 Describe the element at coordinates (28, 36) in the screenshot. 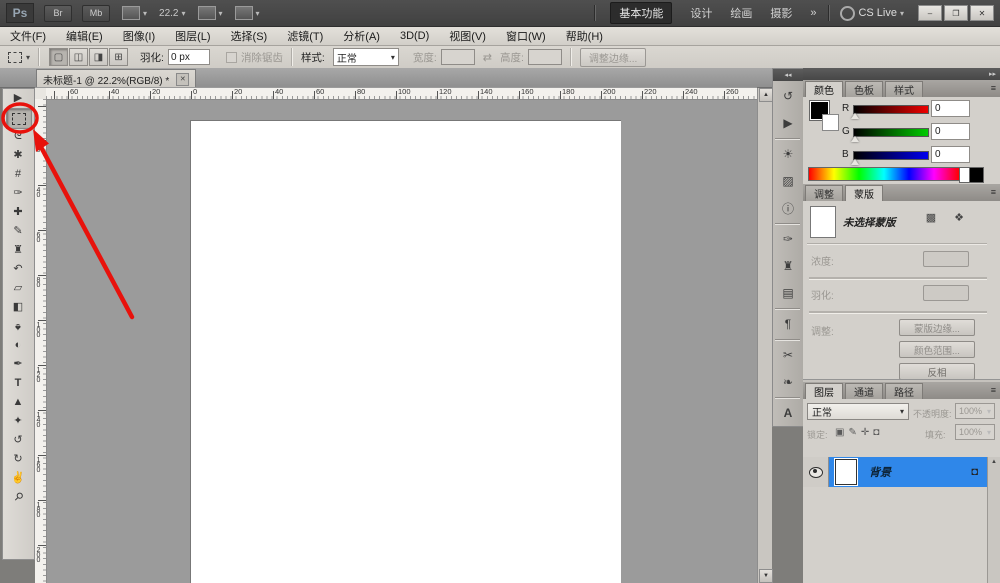

I see `menu-file: 文件(F)` at that location.